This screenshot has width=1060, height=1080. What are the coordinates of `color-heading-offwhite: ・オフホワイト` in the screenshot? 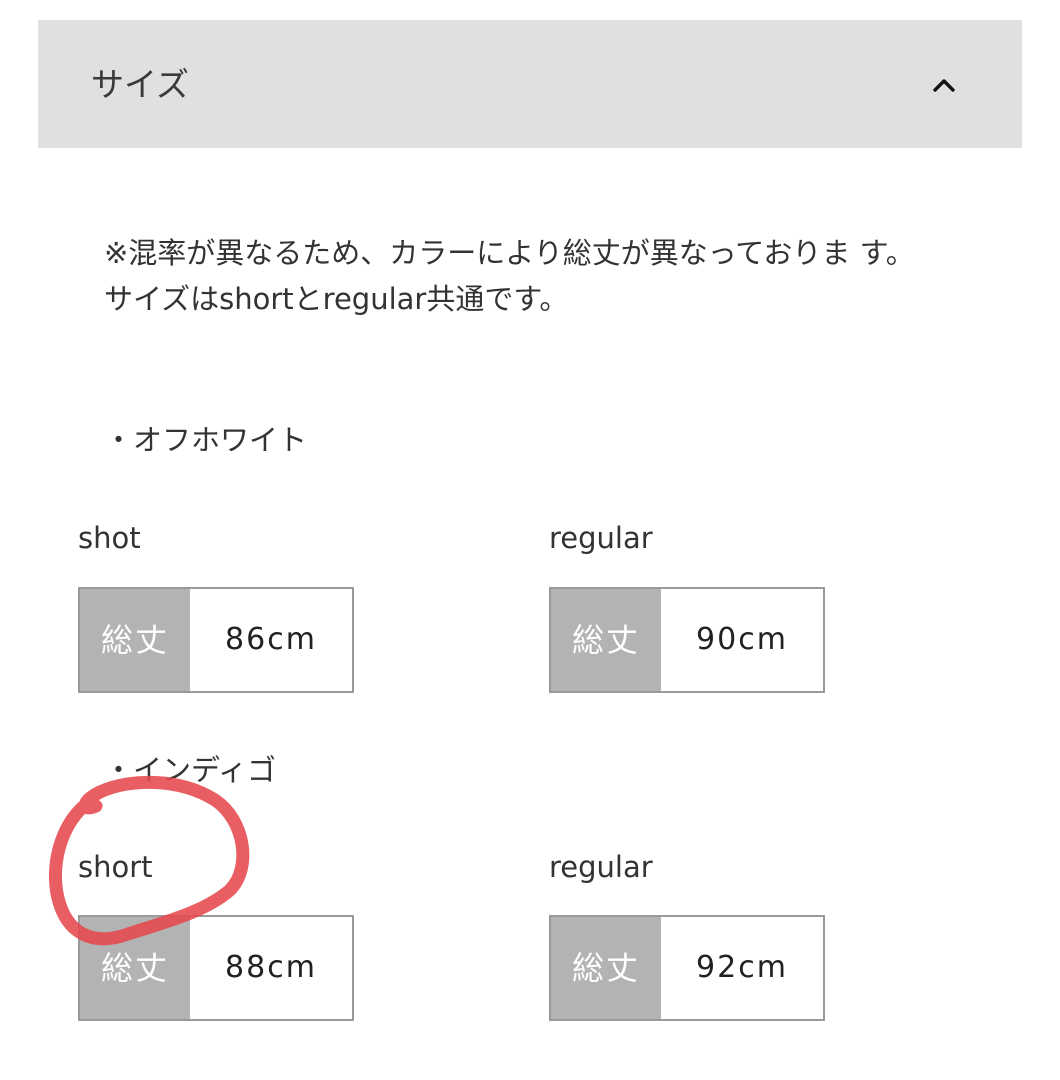 It's located at (206, 440).